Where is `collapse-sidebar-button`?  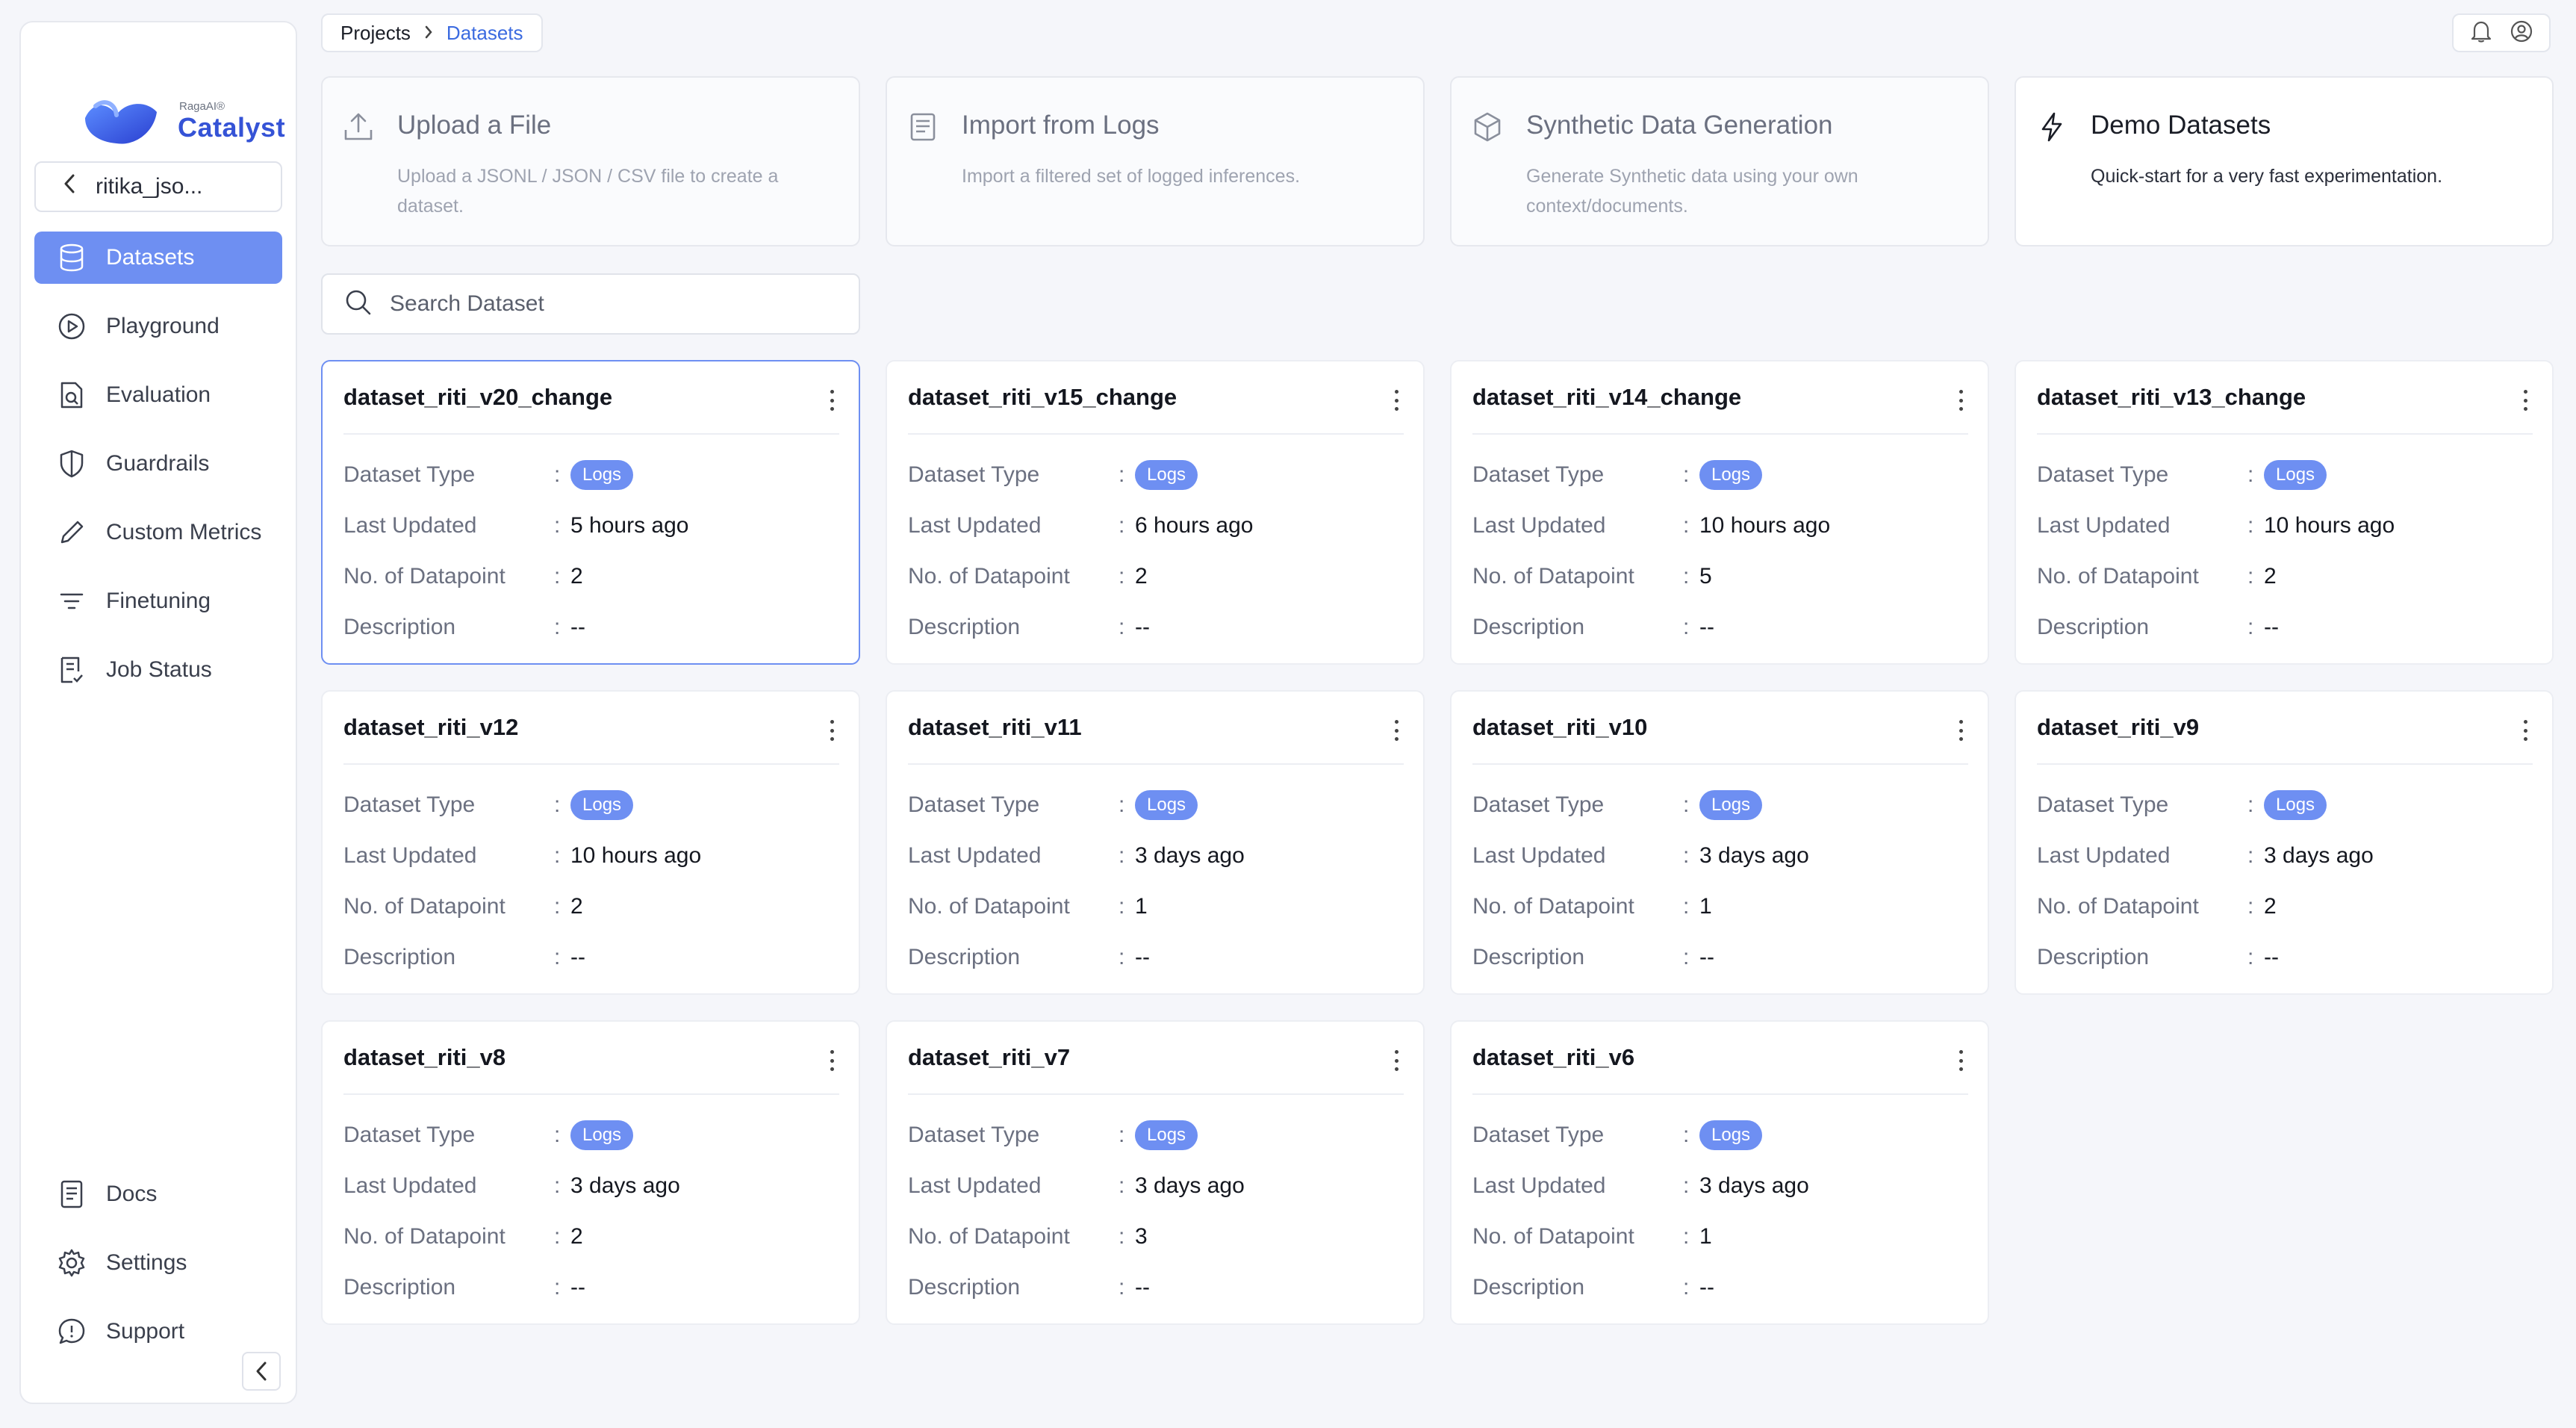
collapse-sidebar-button is located at coordinates (261, 1371).